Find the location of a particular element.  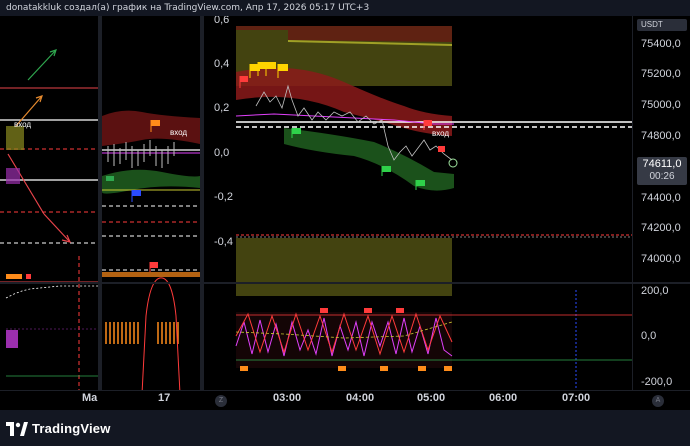

left-chart-drawing is located at coordinates (49, 229).